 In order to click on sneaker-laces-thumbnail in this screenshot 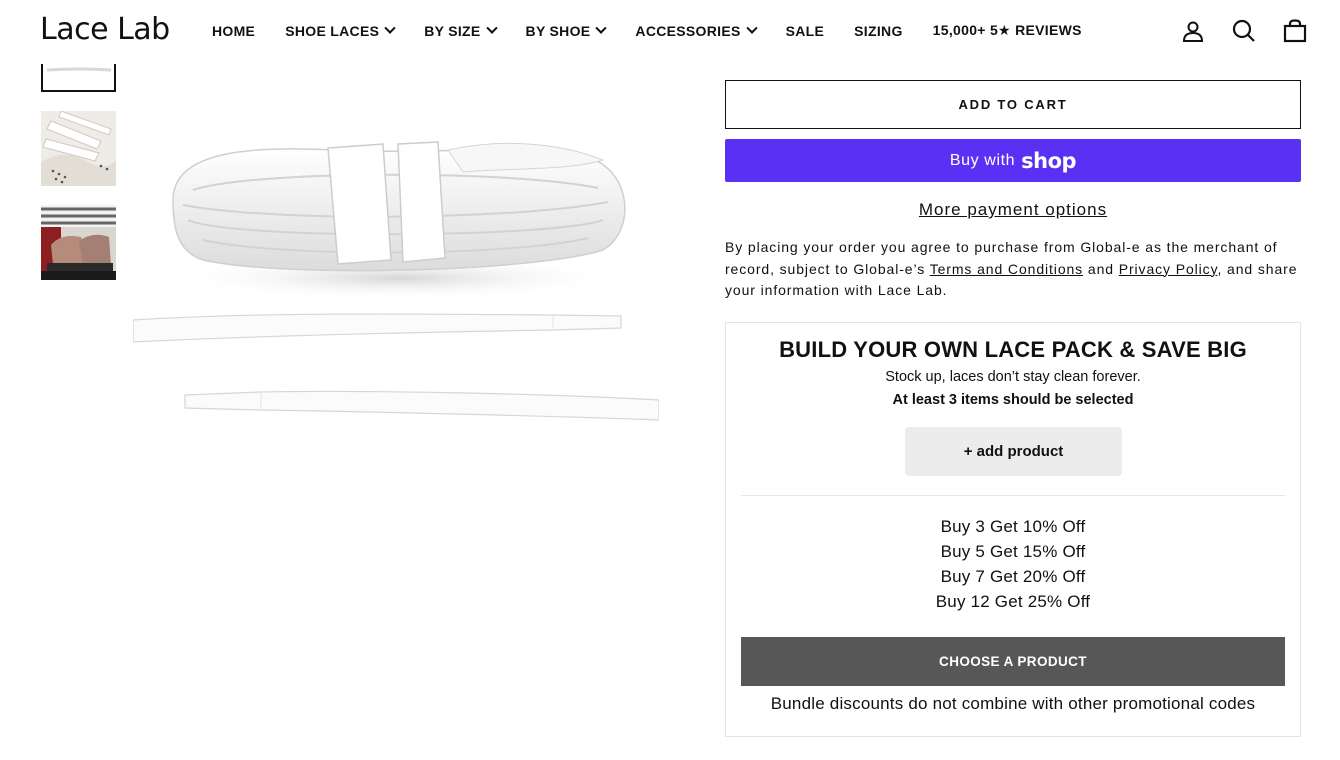, I will do `click(78, 148)`.